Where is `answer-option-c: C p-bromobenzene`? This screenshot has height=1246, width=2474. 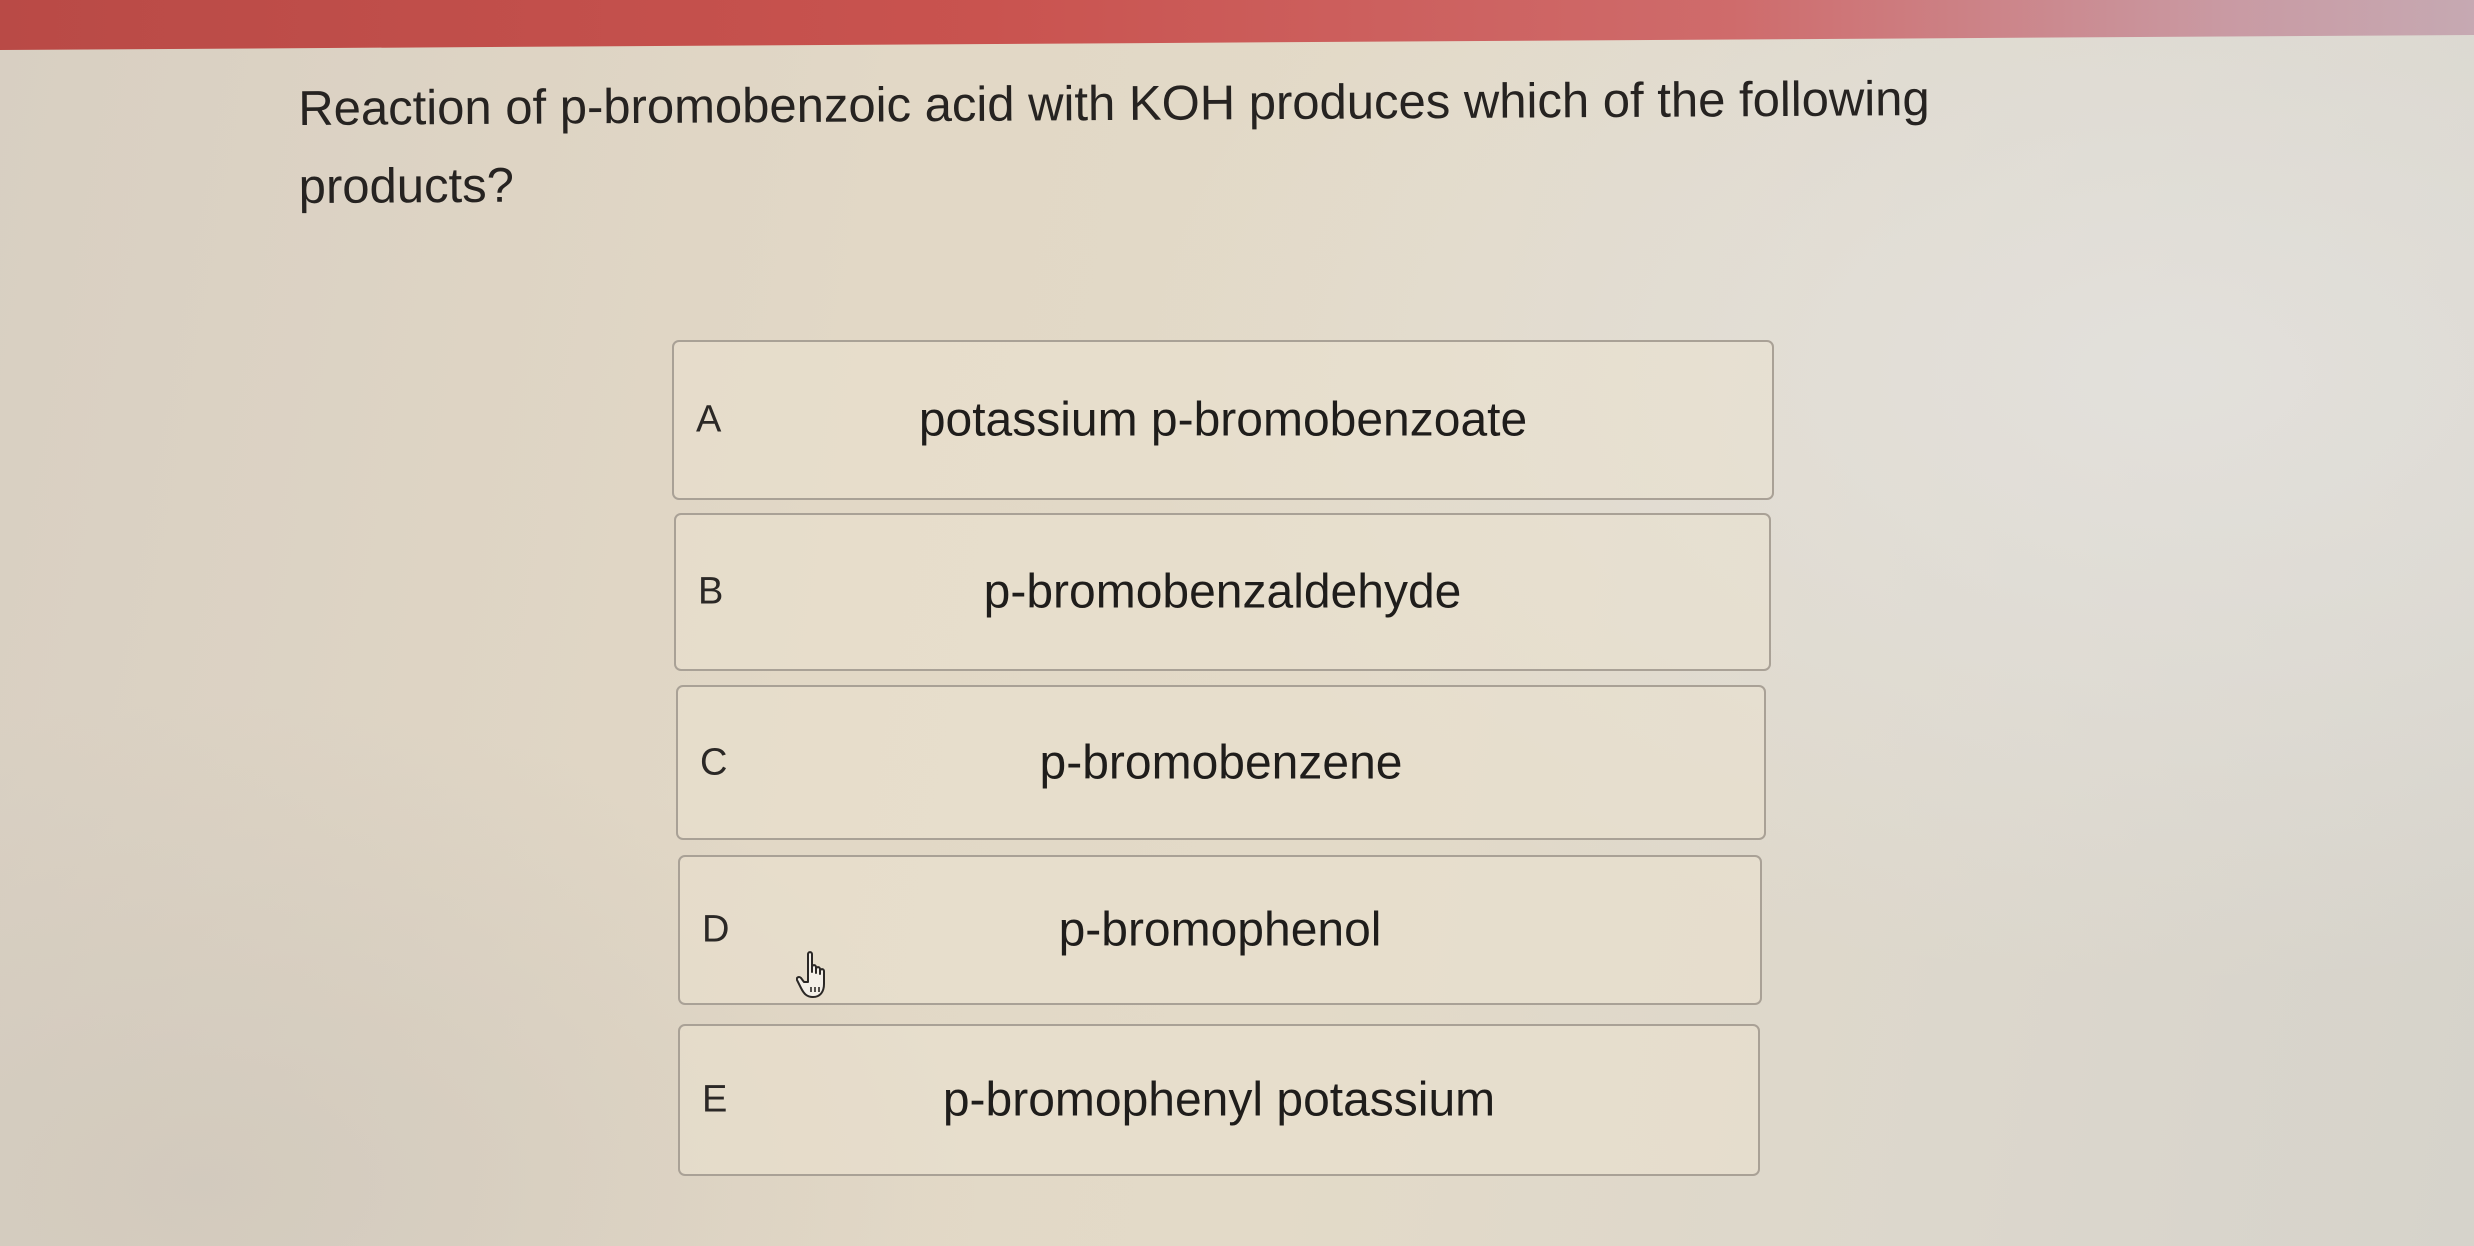 answer-option-c: C p-bromobenzene is located at coordinates (1221, 762).